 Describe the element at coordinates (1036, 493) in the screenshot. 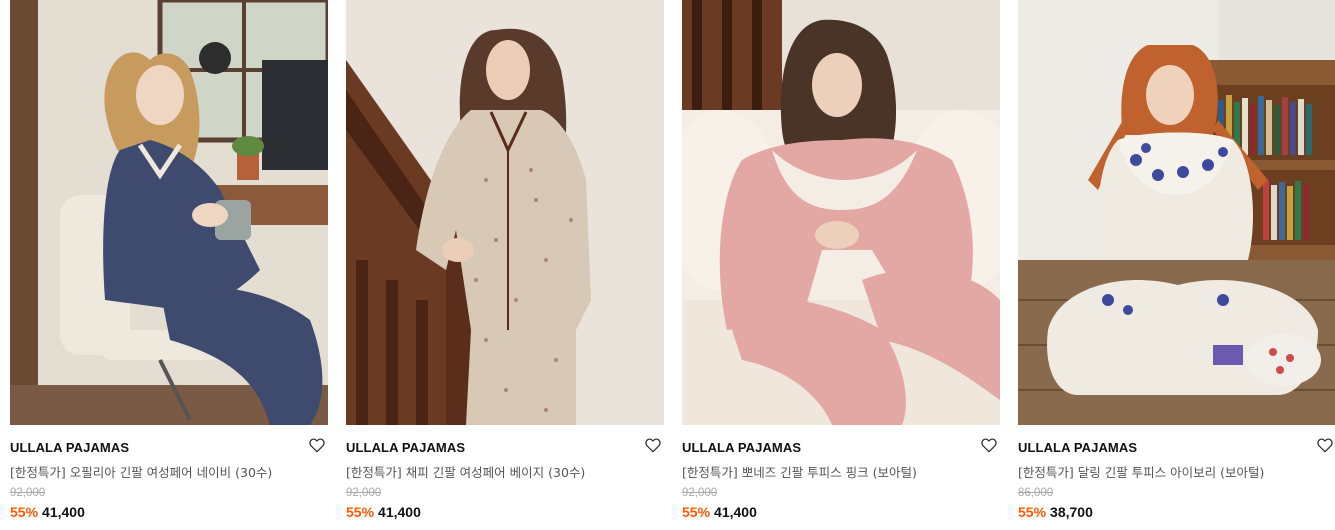

I see `original-price: 86,000` at that location.